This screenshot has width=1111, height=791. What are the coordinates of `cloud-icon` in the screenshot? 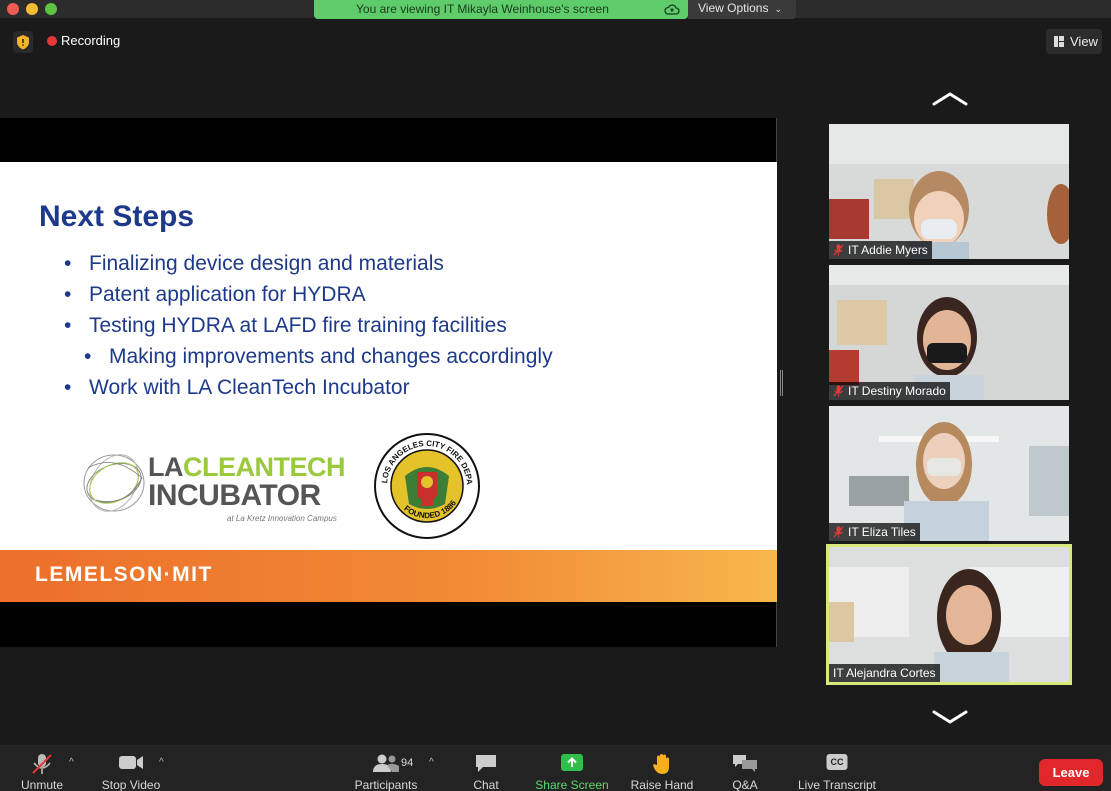 It's located at (672, 9).